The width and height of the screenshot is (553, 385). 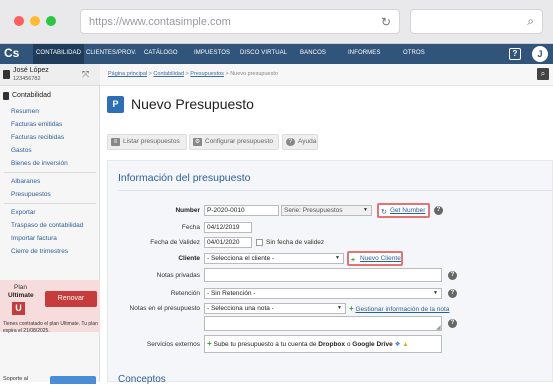 I want to click on browser-search-bar: ⌕, so click(x=476, y=21).